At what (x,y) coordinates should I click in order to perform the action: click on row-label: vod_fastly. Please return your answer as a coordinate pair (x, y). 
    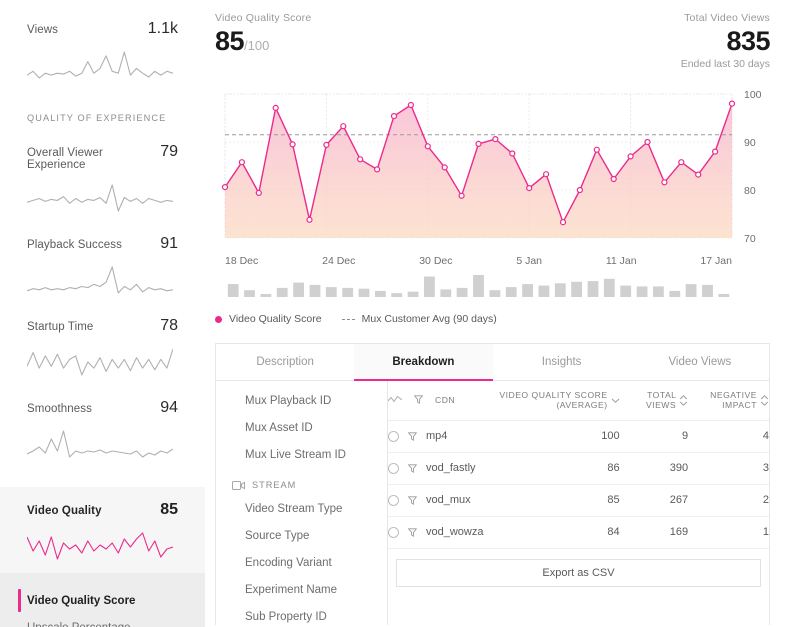
    Looking at the image, I should click on (451, 468).